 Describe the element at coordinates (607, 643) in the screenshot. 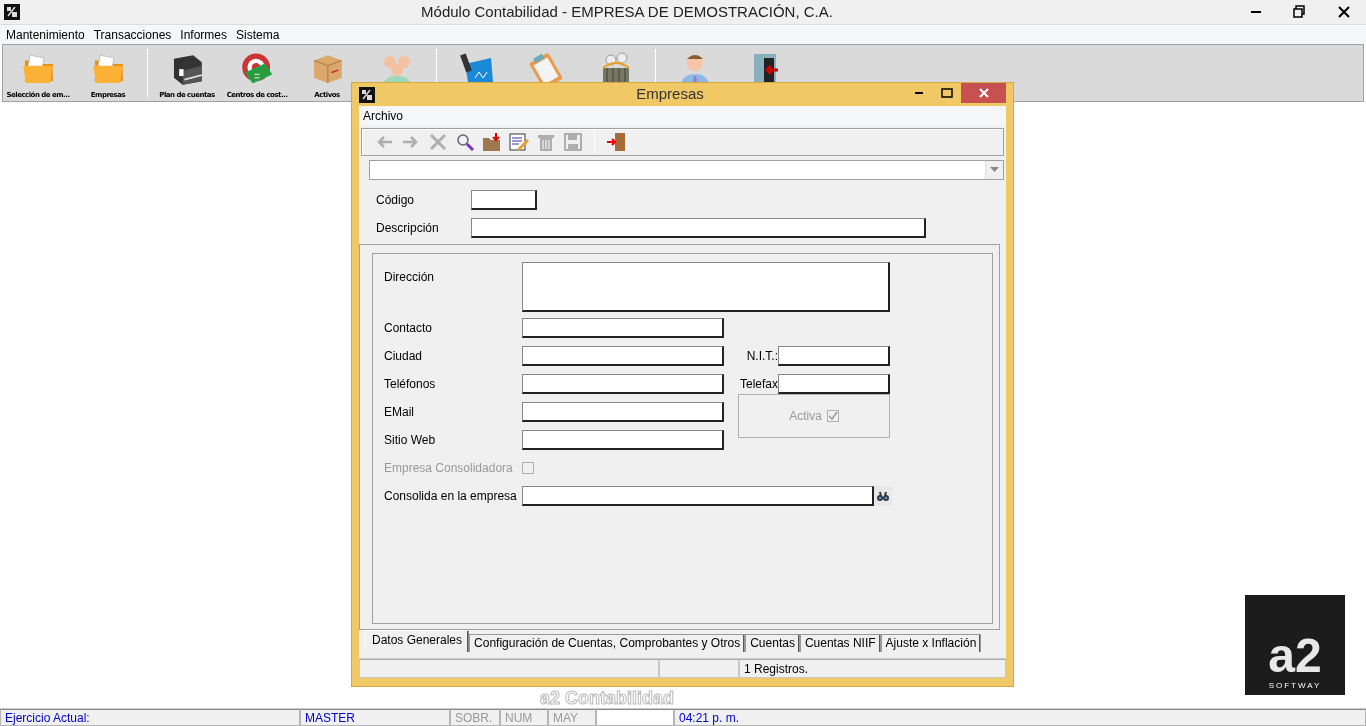

I see `tab: Configuración de Cuentas, Comprobantes y Otros` at that location.